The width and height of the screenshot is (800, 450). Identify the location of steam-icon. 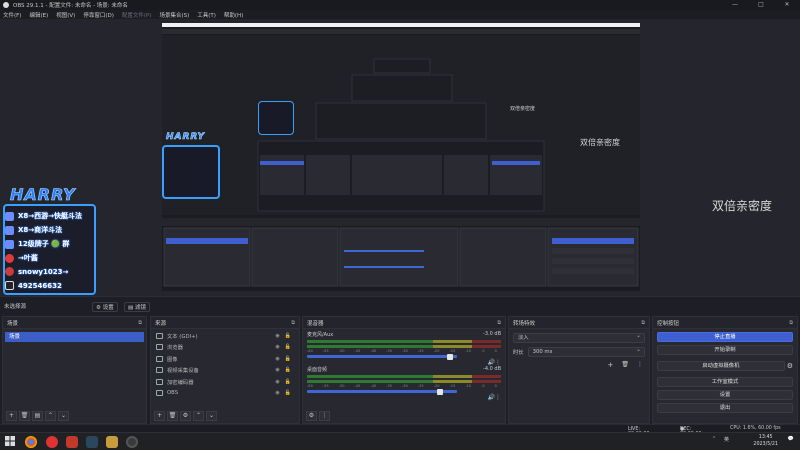
(92, 442).